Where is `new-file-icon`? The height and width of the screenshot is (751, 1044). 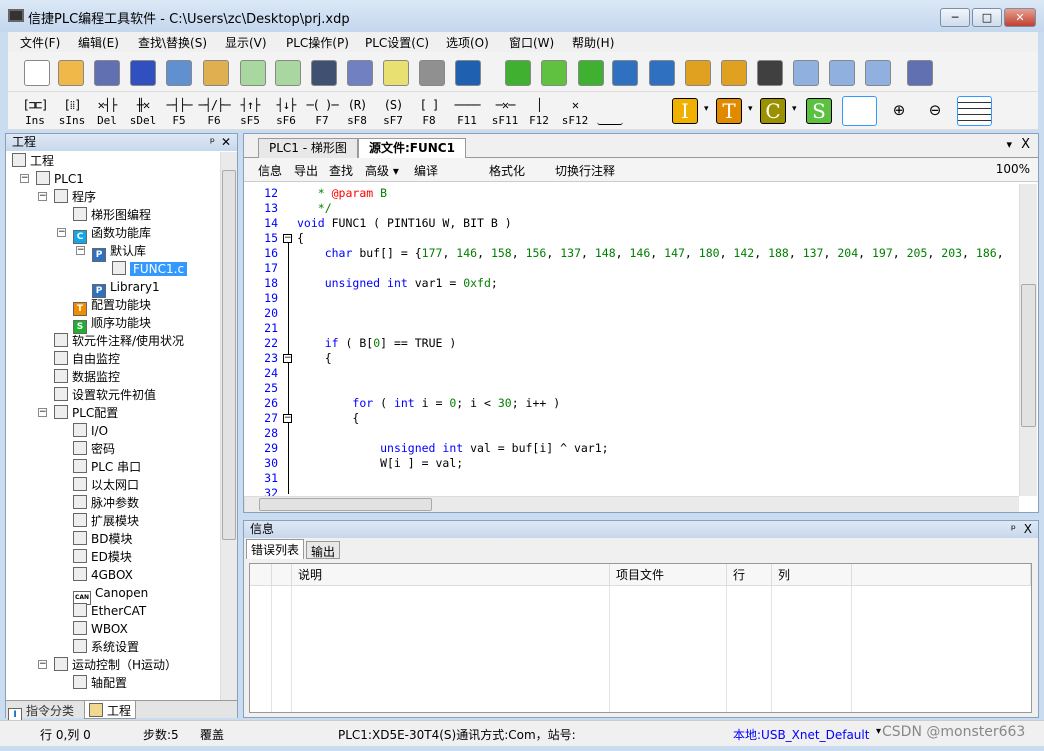 new-file-icon is located at coordinates (37, 73).